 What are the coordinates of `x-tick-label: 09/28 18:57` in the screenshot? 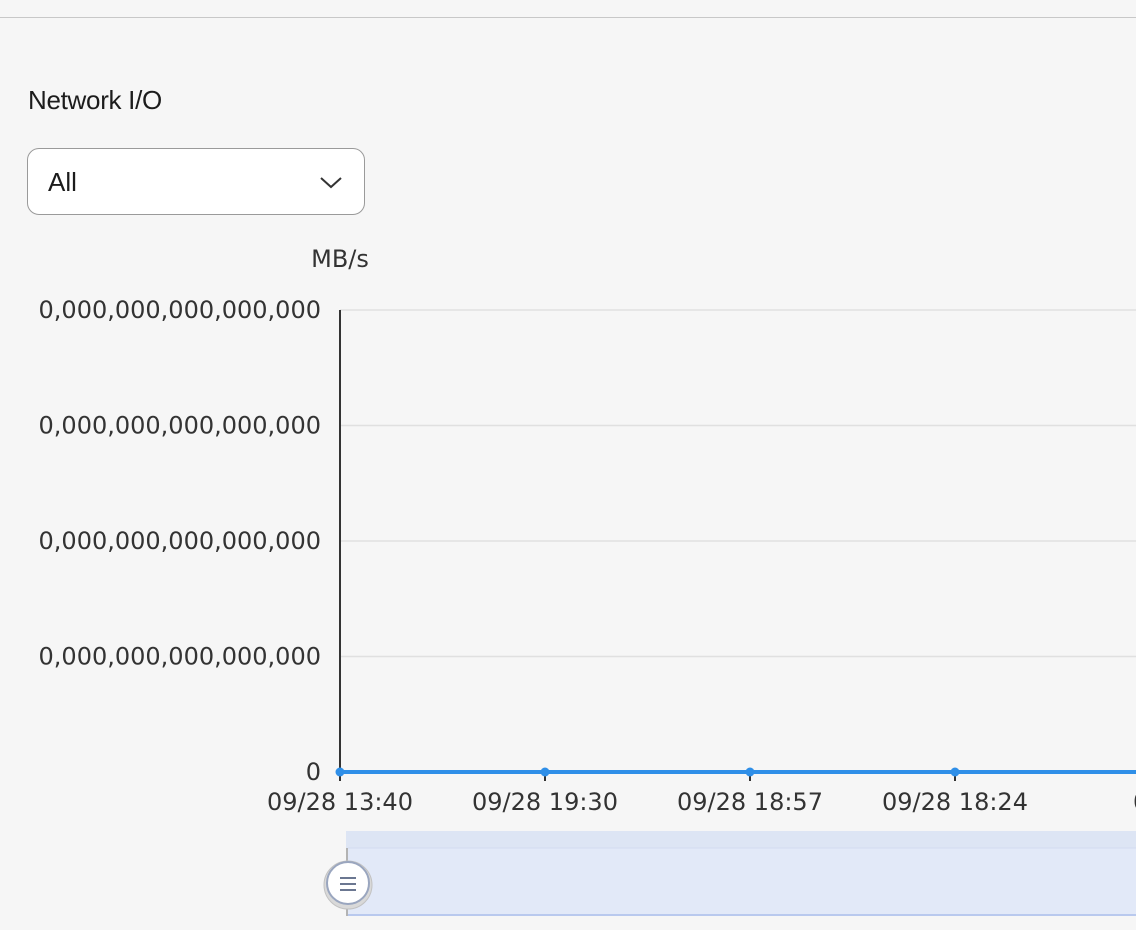 It's located at (750, 802).